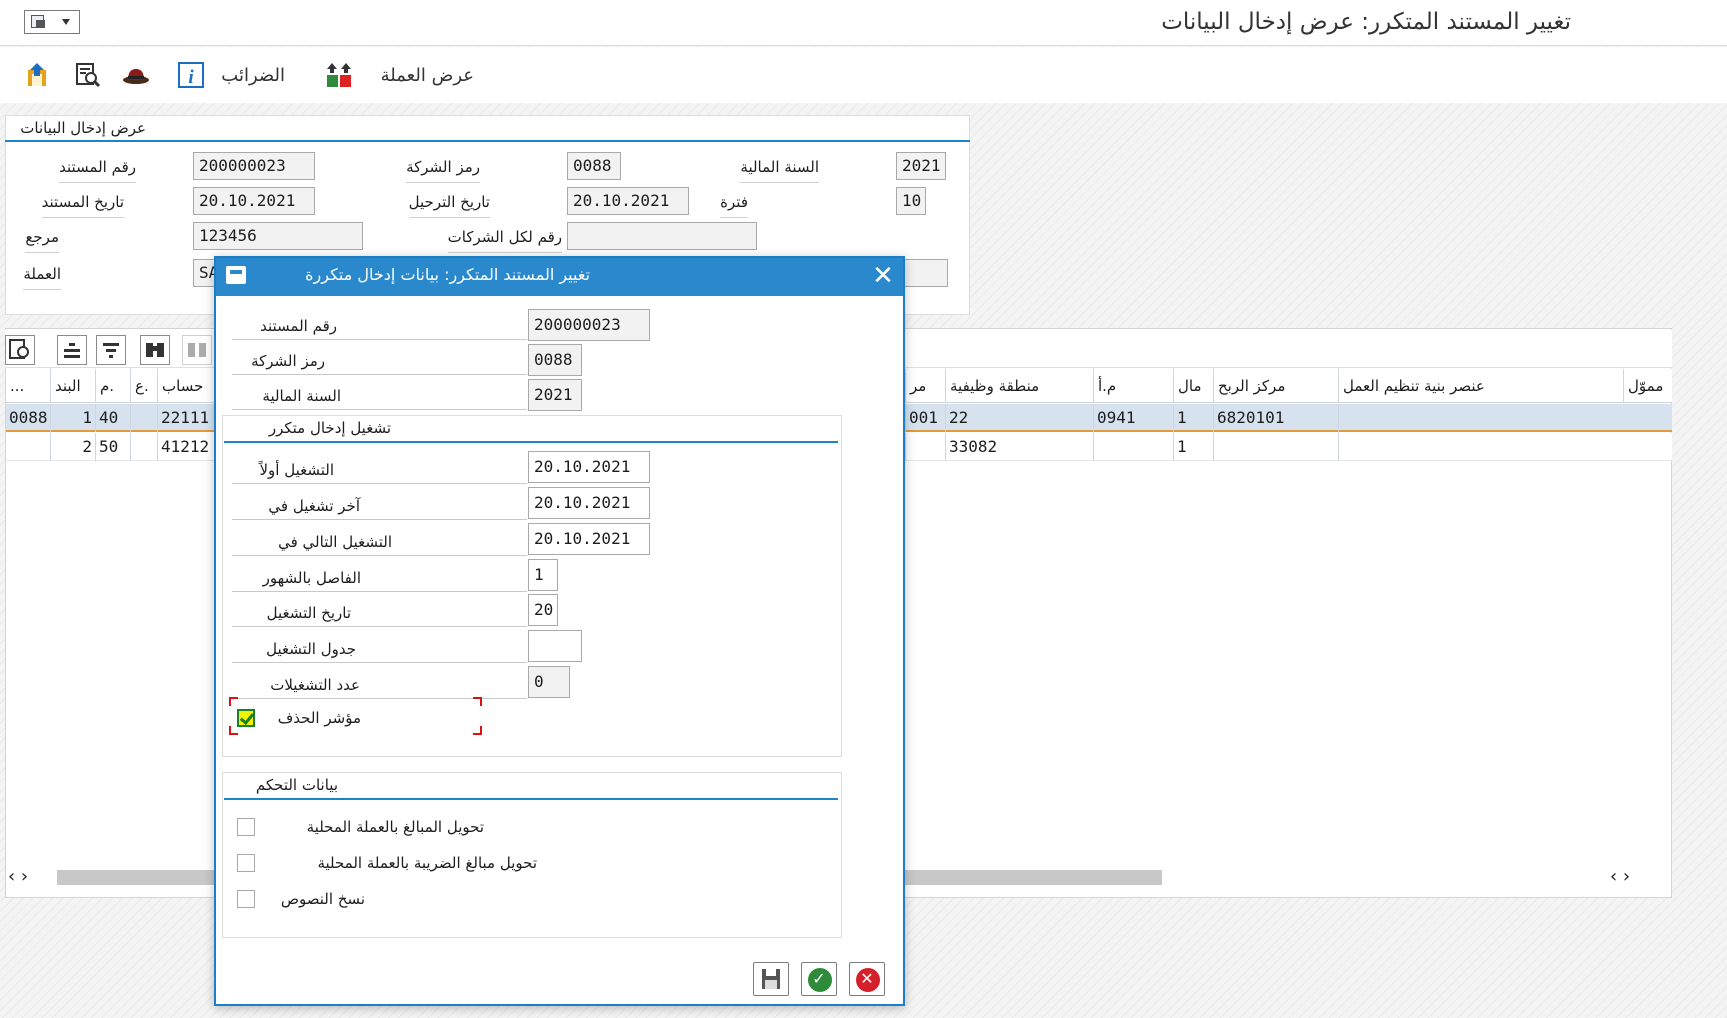 The width and height of the screenshot is (1727, 1018). What do you see at coordinates (329, 428) in the screenshot?
I see `run-group-title: تشغيل إدخال متكرر` at bounding box center [329, 428].